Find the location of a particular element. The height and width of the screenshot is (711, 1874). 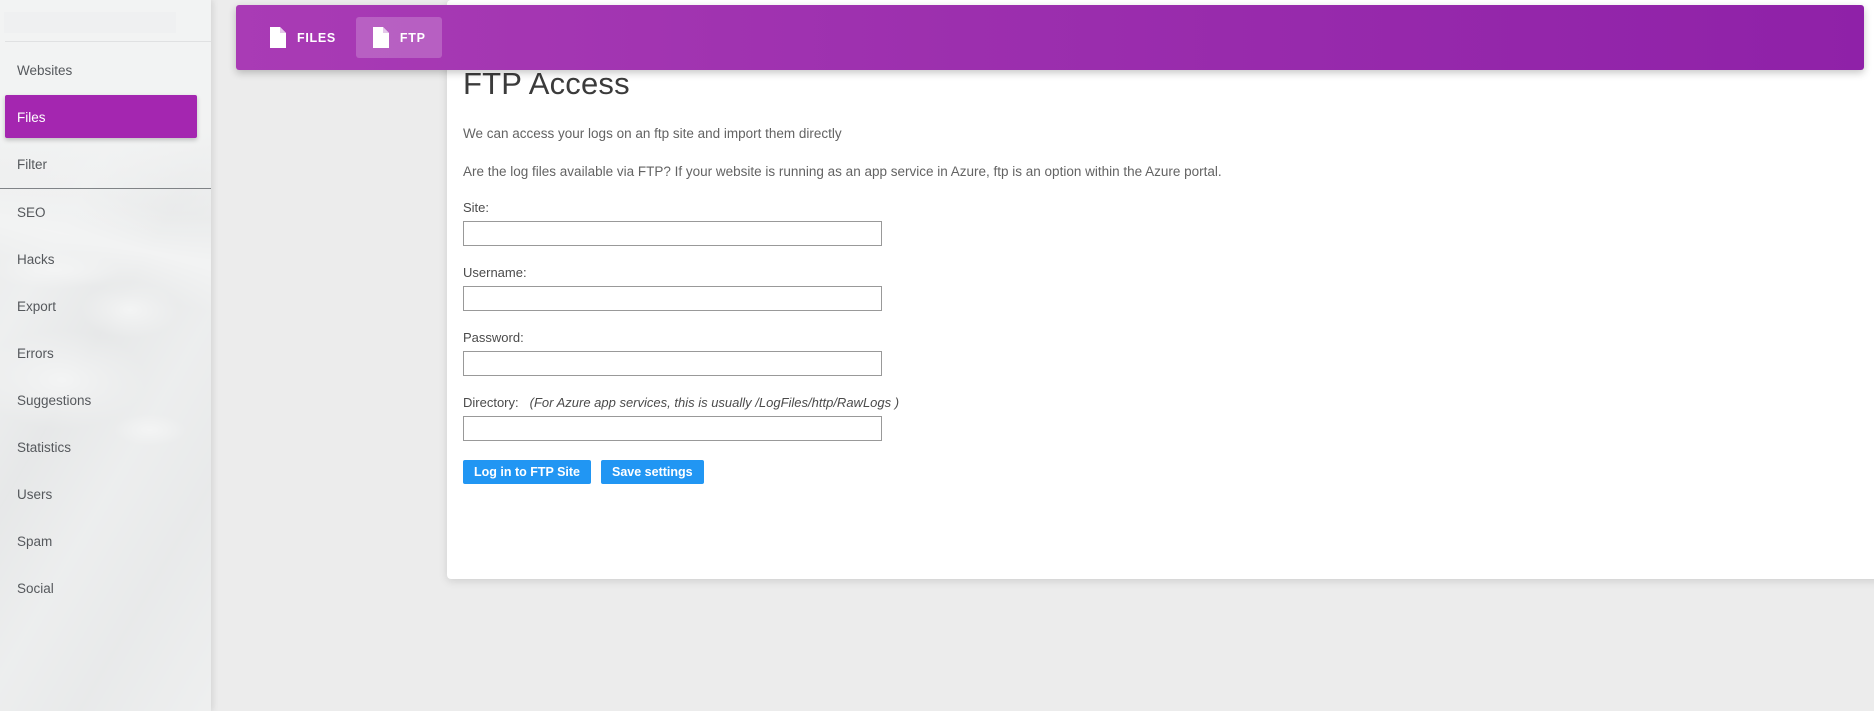

field-username: Username: is located at coordinates (1168, 288).